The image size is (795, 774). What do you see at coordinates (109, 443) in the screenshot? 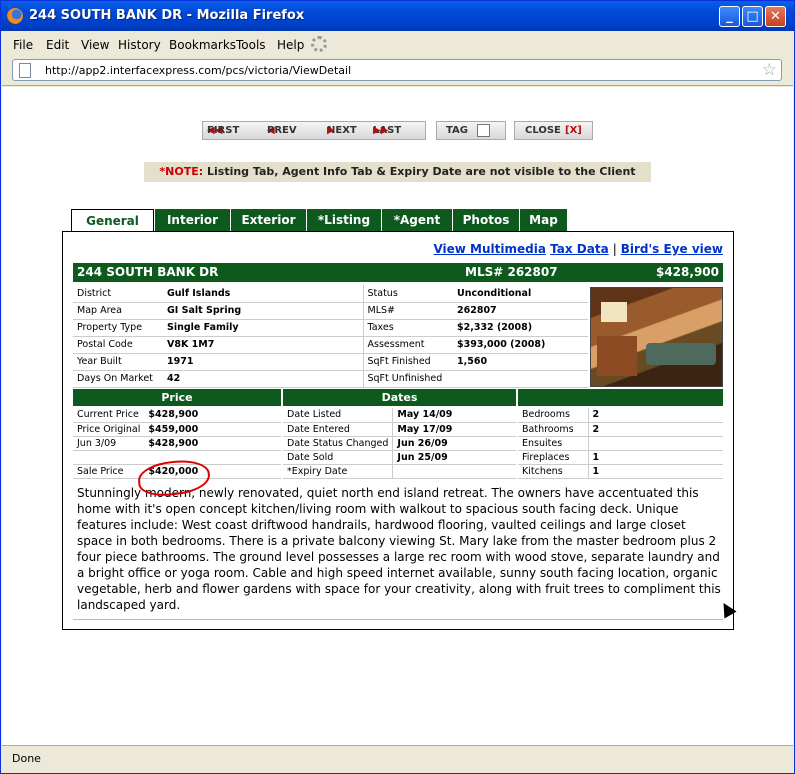
I see `price-label: Jun 3/09` at bounding box center [109, 443].